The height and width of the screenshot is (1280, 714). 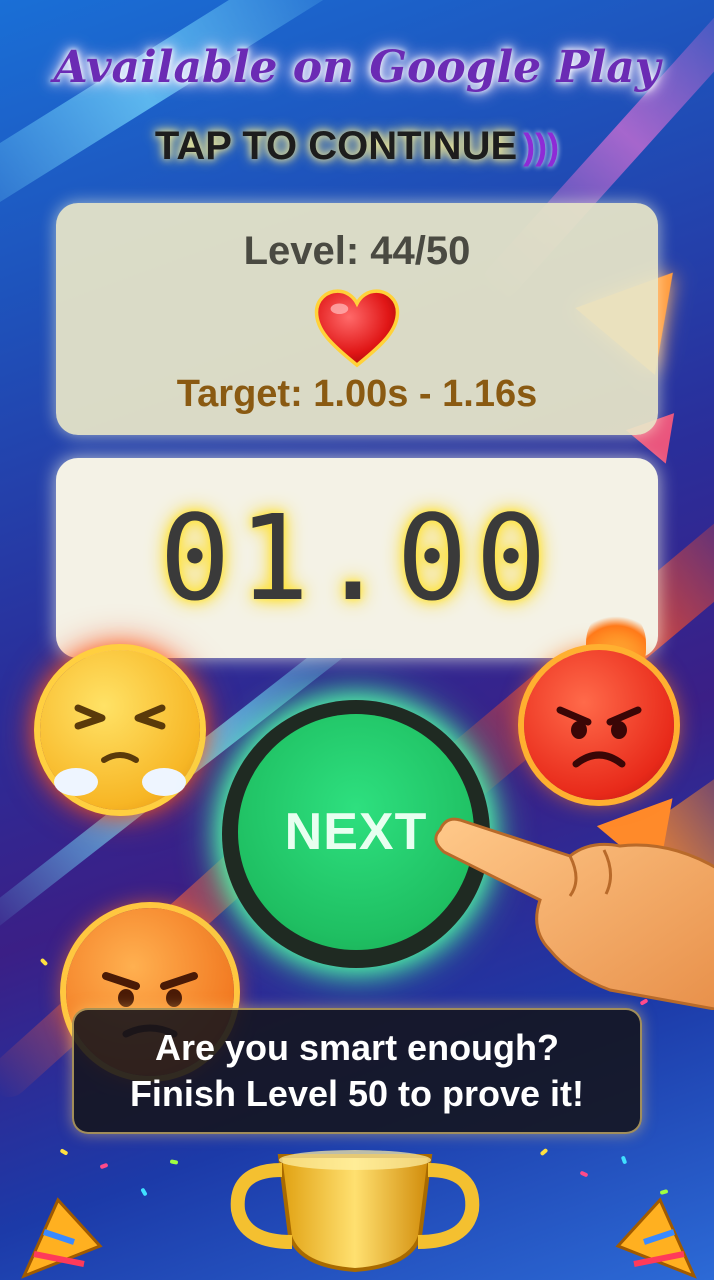 I want to click on sound-waves-icon: ))), so click(x=541, y=146).